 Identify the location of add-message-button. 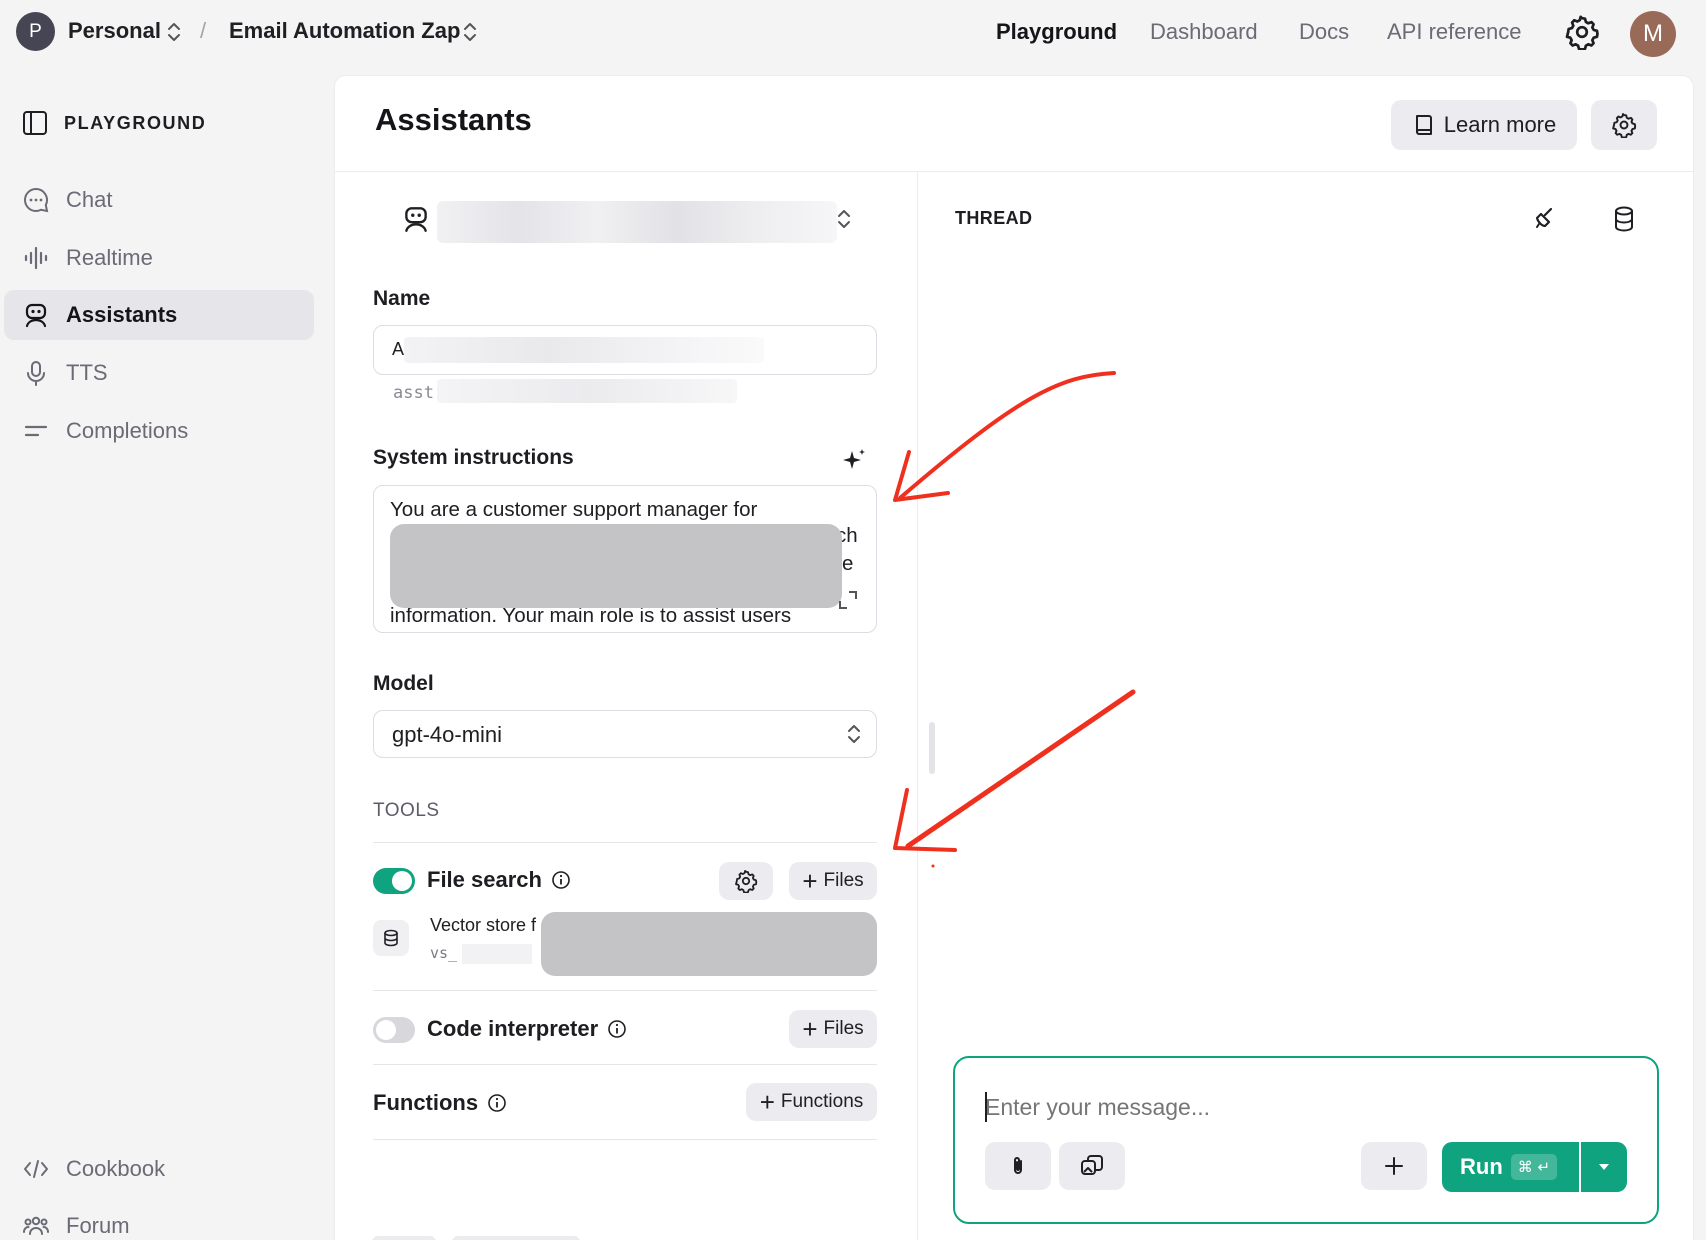
(1394, 1166).